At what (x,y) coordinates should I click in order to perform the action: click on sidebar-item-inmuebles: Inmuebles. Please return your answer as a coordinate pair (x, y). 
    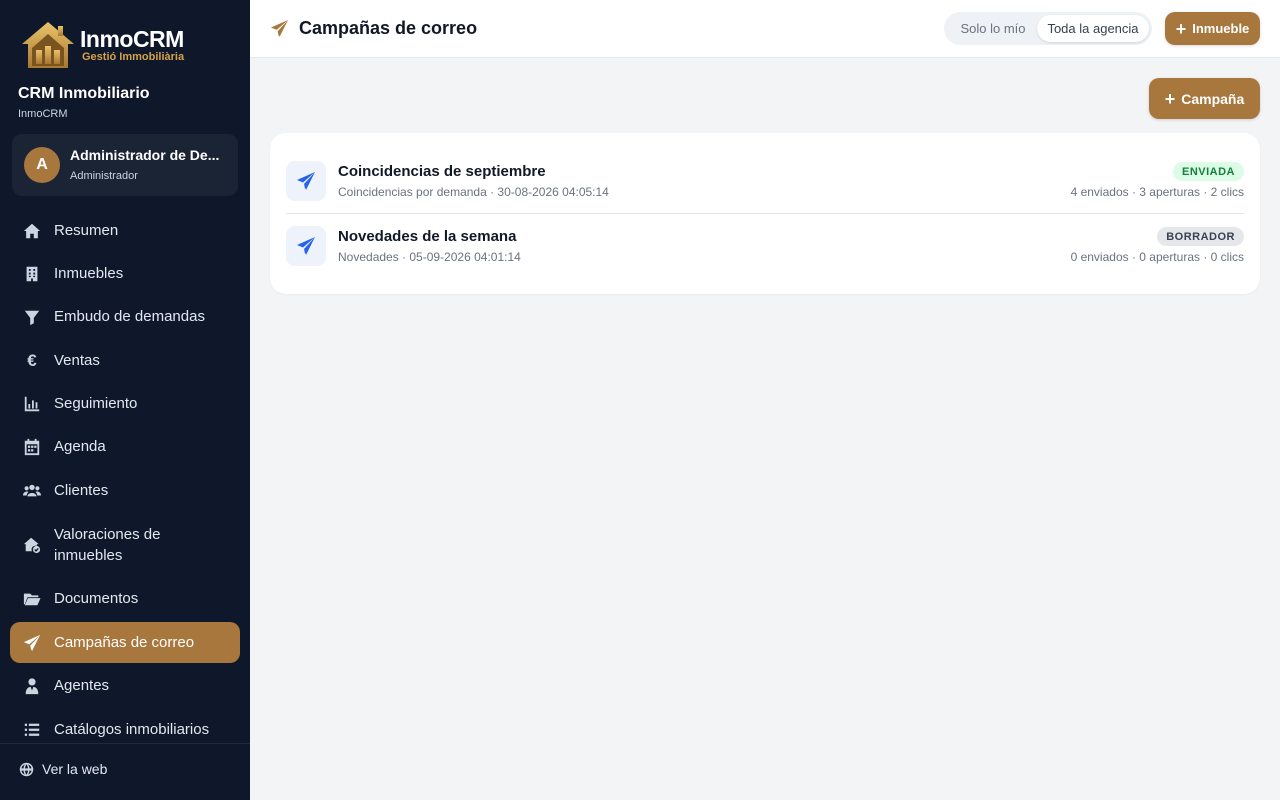
    Looking at the image, I should click on (125, 273).